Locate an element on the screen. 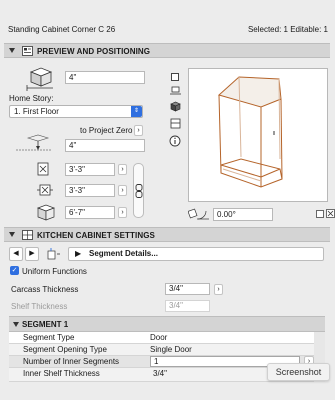  kitchen-section-header: KITCHEN CABINET SETTINGS is located at coordinates (167, 234).